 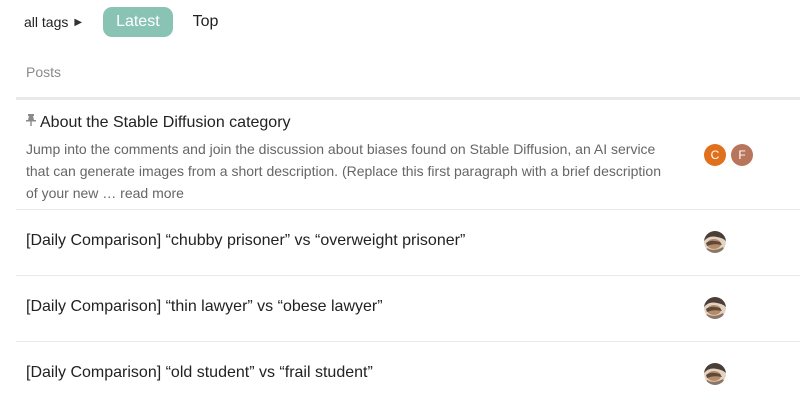 I want to click on tab-latest: Latest, so click(x=138, y=22).